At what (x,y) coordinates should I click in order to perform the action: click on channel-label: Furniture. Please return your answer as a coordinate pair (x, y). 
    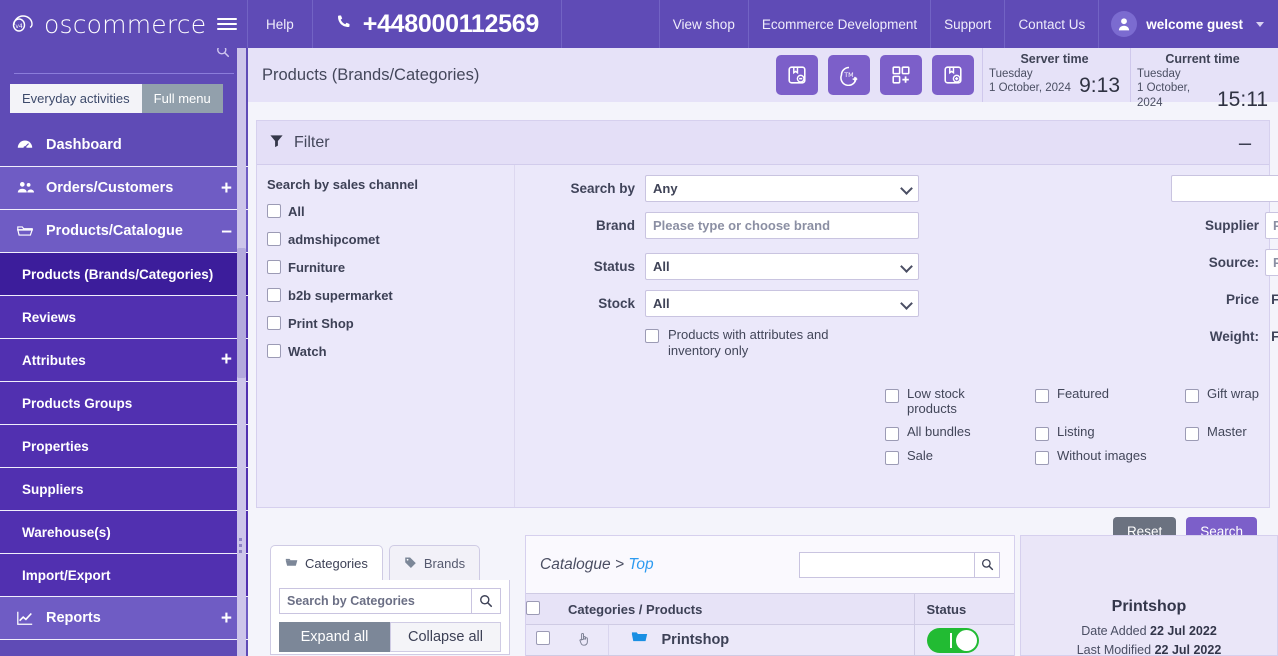
    Looking at the image, I should click on (317, 267).